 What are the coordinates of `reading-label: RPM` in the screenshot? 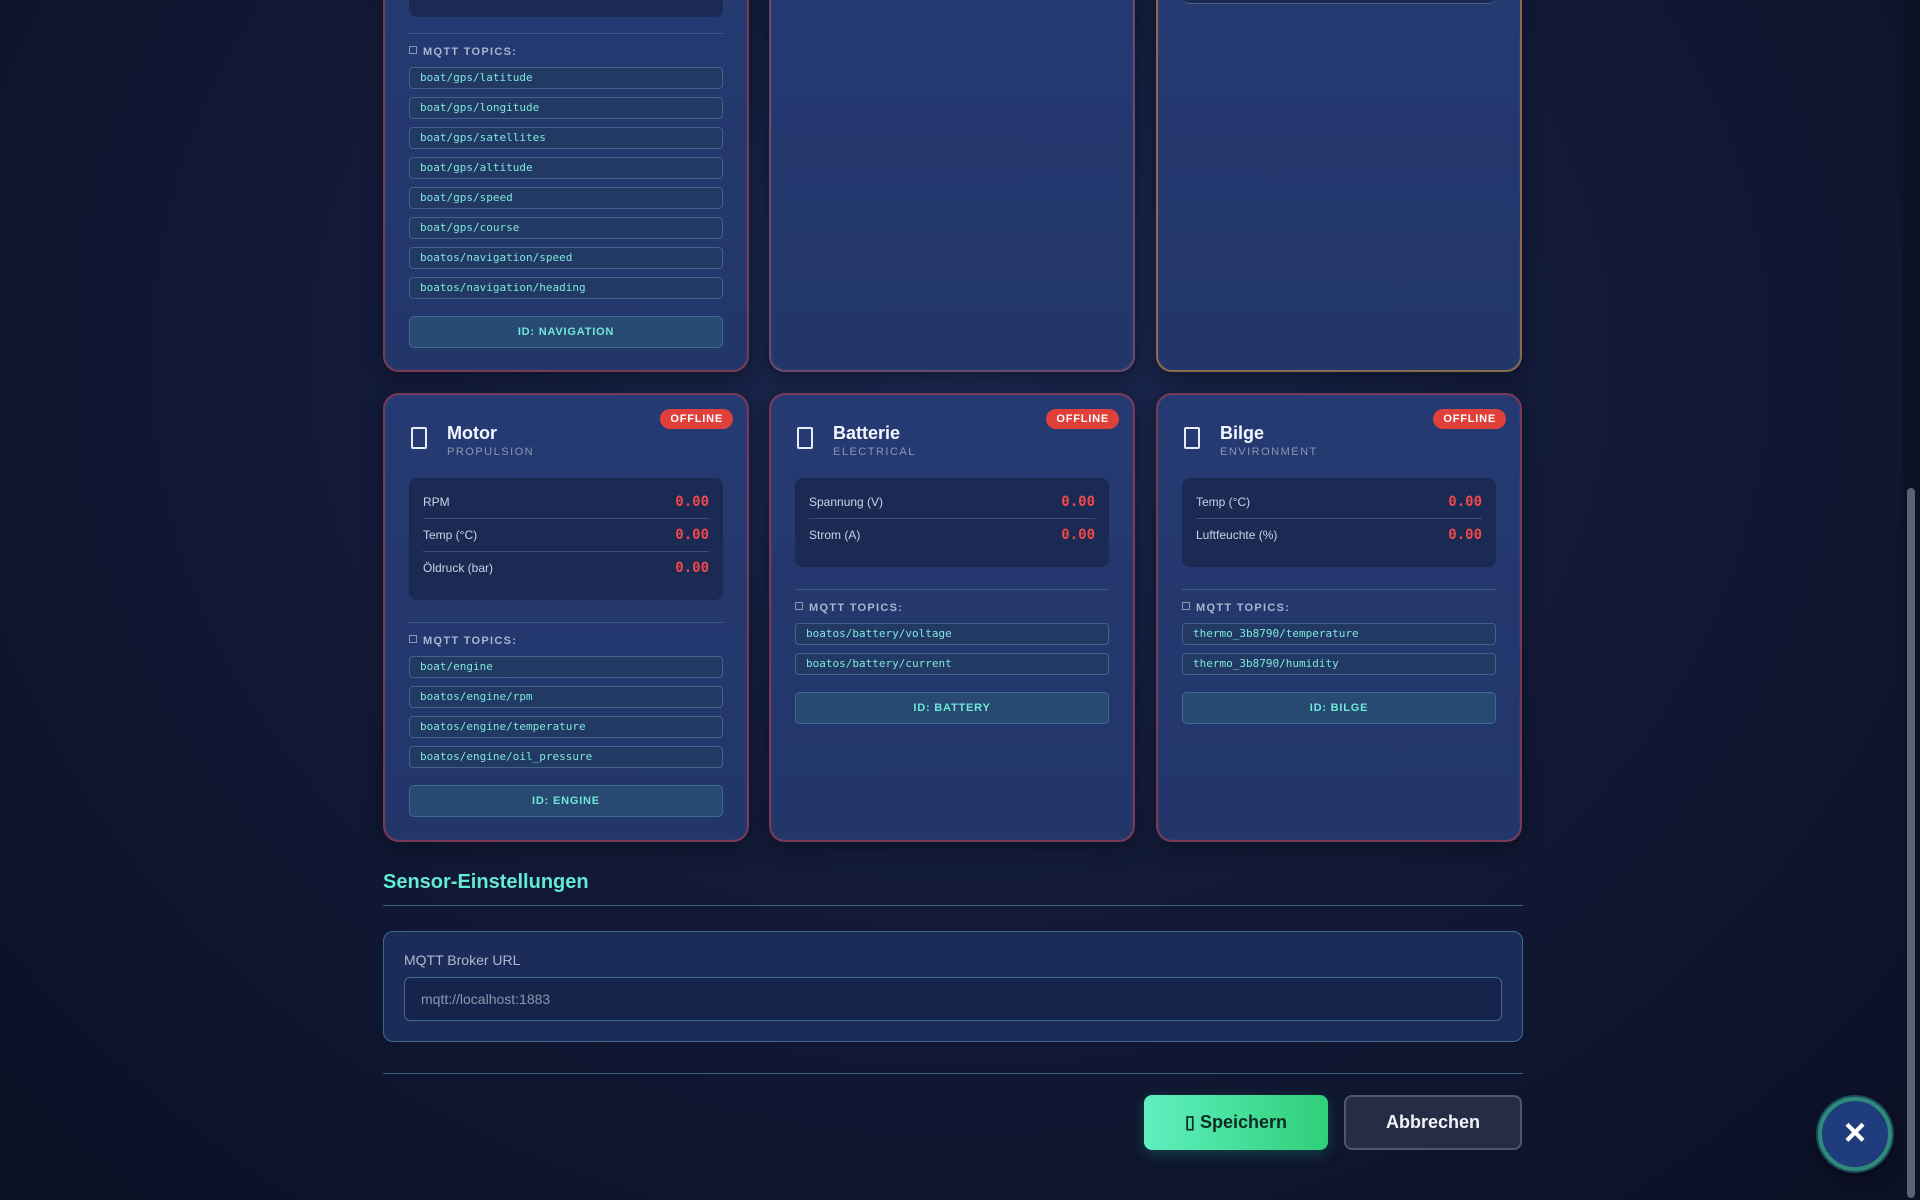 It's located at (436, 502).